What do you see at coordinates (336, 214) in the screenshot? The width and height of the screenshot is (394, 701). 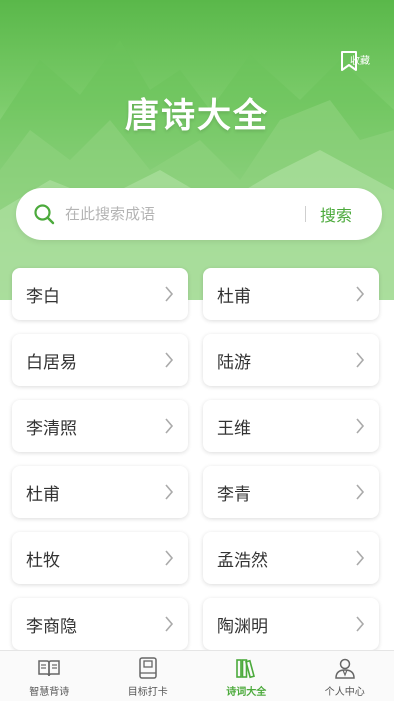 I see `search-button: 搜索` at bounding box center [336, 214].